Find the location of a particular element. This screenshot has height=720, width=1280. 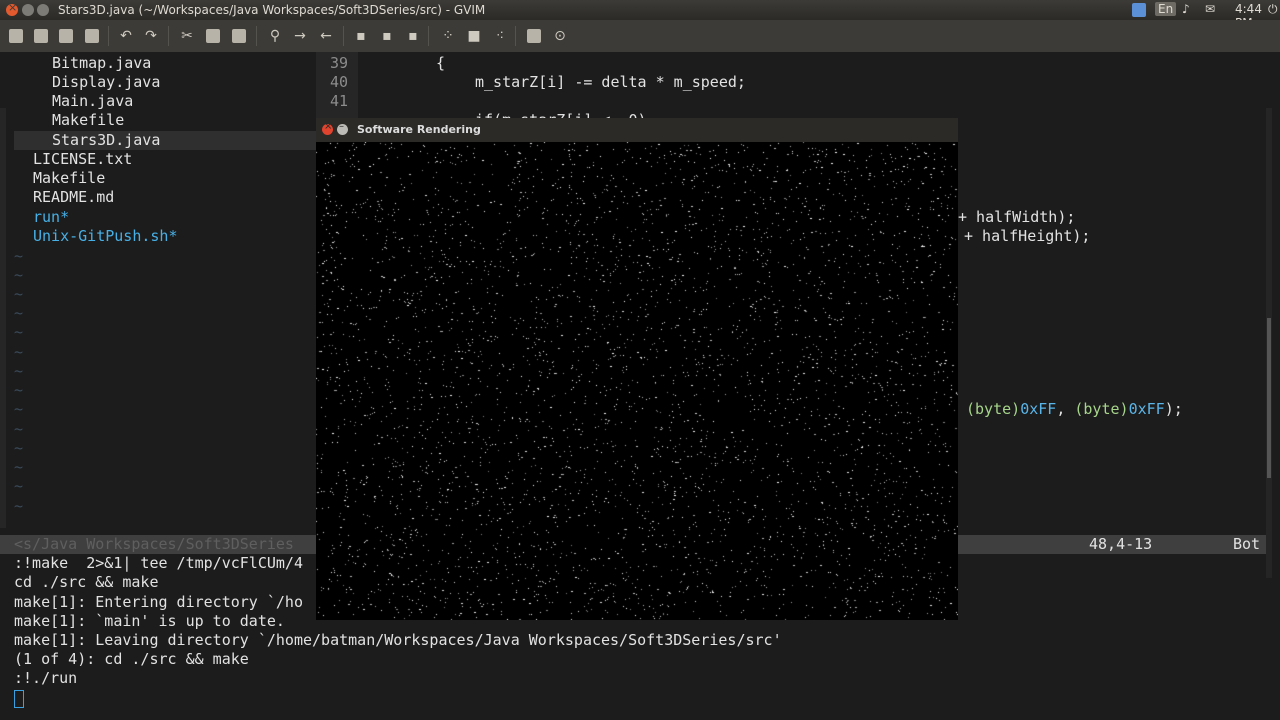

popup-title-bar: Software Rendering is located at coordinates (637, 130).